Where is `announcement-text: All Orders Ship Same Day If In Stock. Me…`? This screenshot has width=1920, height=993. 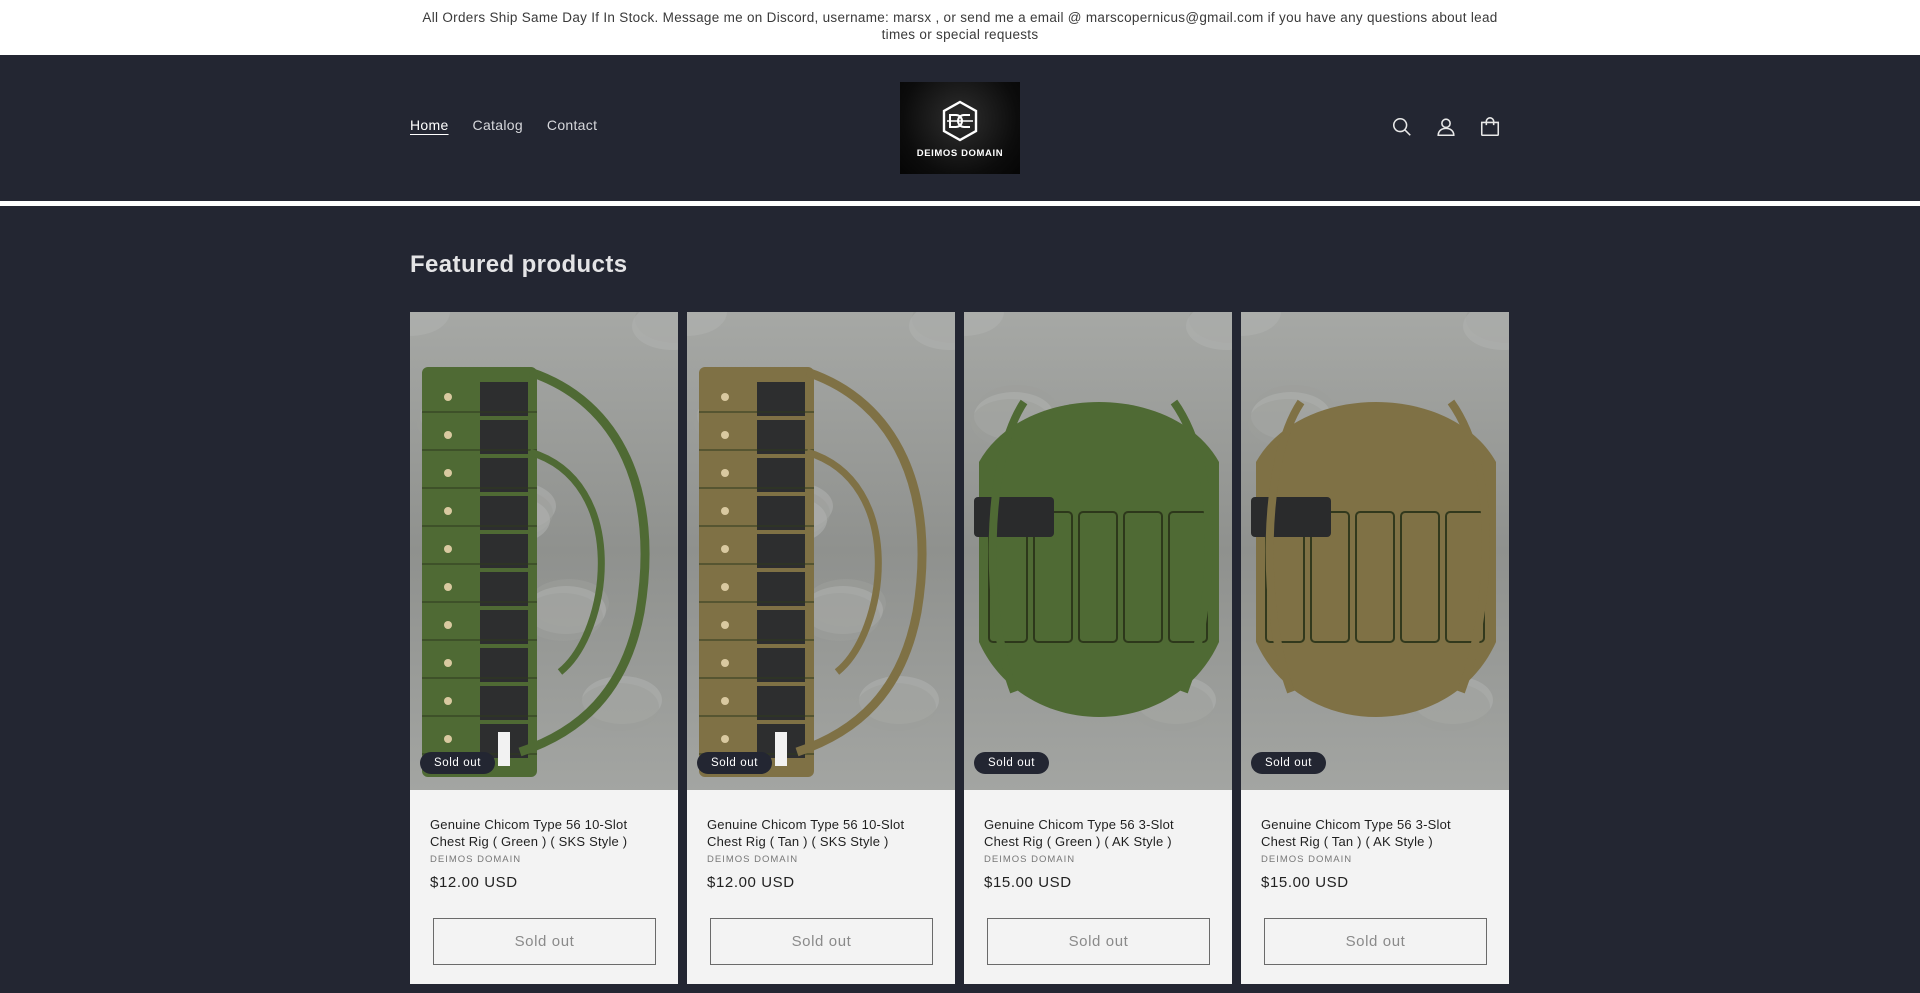 announcement-text: All Orders Ship Same Day If In Stock. Me… is located at coordinates (960, 26).